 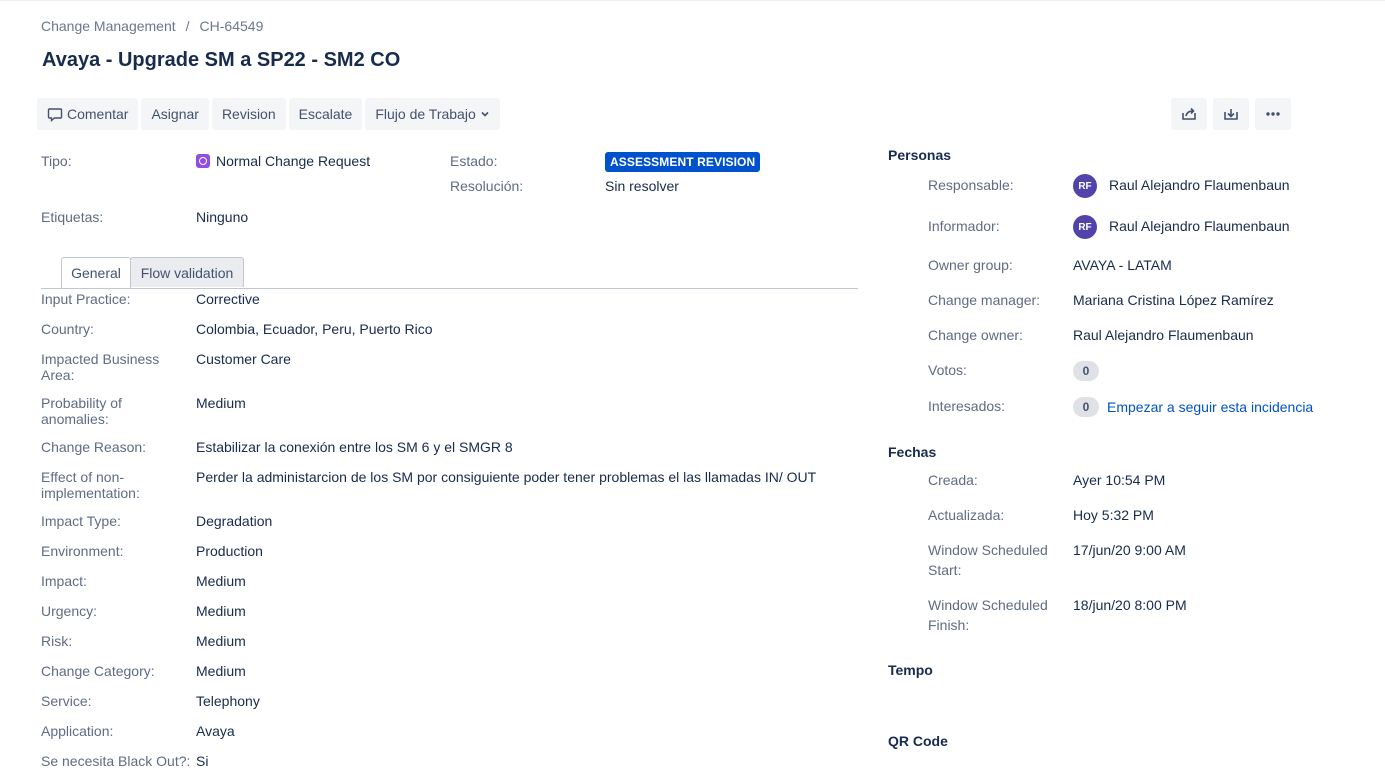 I want to click on status-badge: ASSESSMENT REVISION, so click(x=683, y=162).